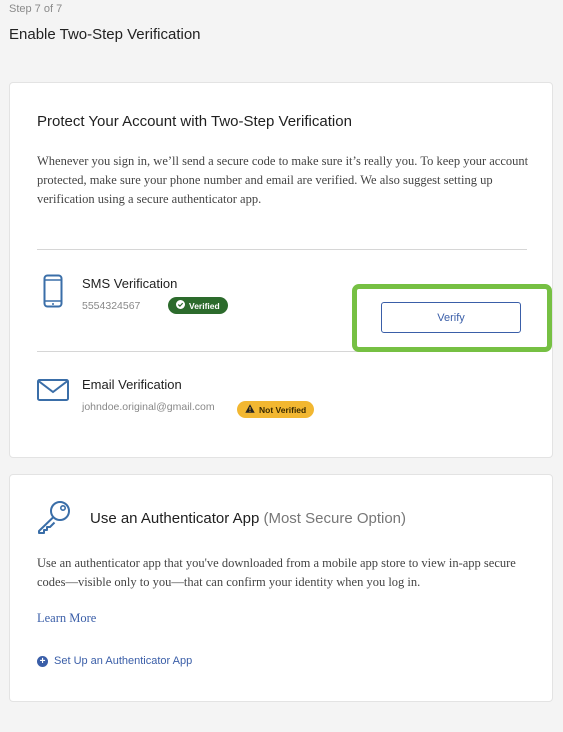  Describe the element at coordinates (283, 409) in the screenshot. I see `badge-label: Not Verified` at that location.